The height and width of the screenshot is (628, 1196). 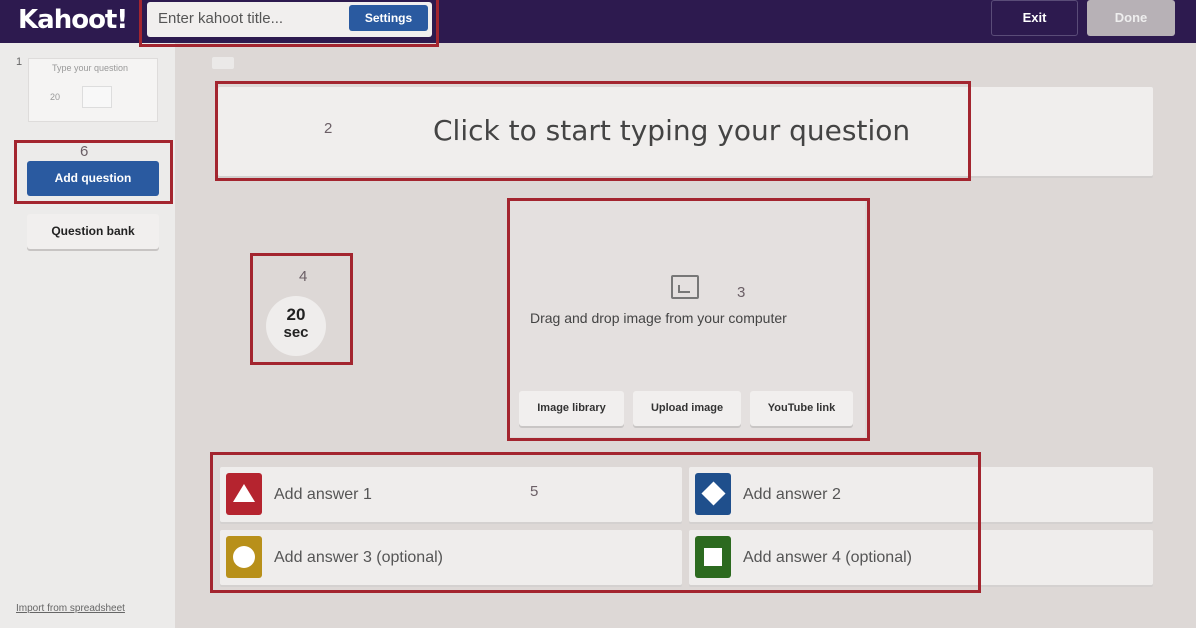 What do you see at coordinates (1131, 18) in the screenshot?
I see `done-button: Done` at bounding box center [1131, 18].